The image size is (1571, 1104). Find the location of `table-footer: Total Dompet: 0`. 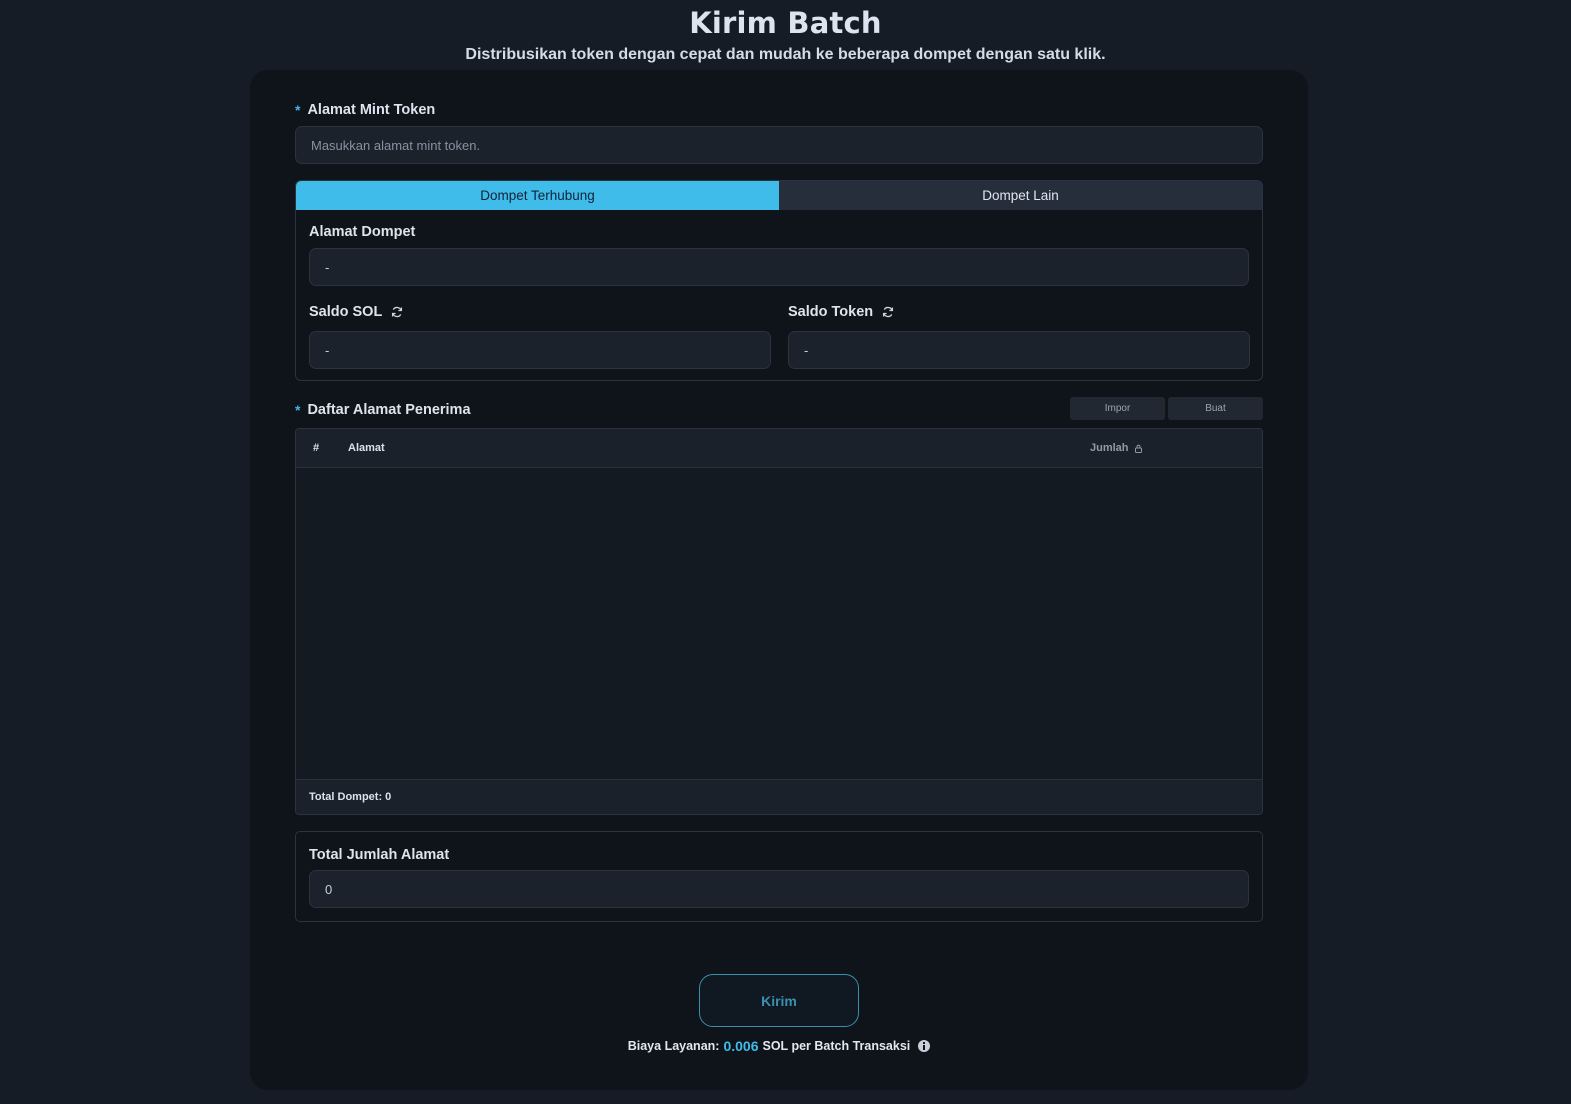

table-footer: Total Dompet: 0 is located at coordinates (779, 796).